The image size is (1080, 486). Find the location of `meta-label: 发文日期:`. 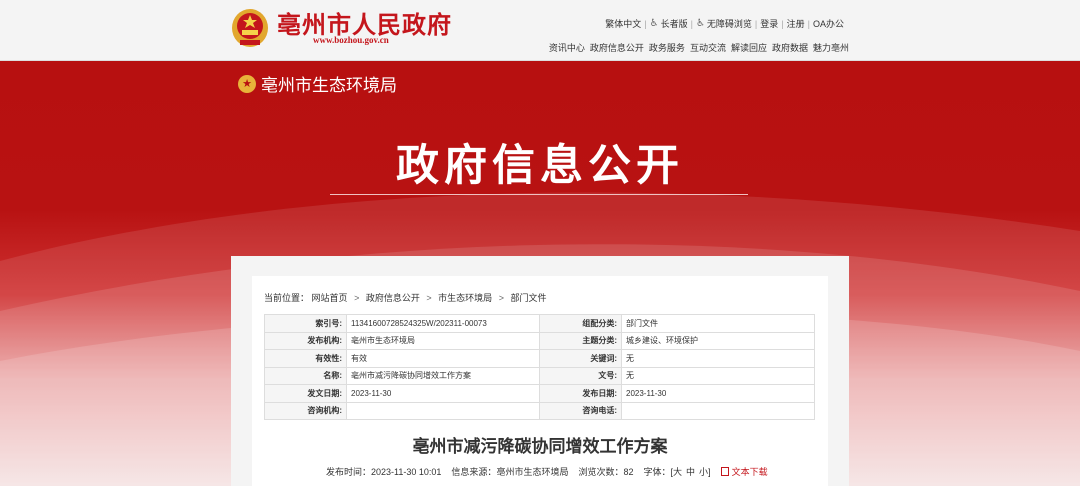

meta-label: 发文日期: is located at coordinates (305, 393).